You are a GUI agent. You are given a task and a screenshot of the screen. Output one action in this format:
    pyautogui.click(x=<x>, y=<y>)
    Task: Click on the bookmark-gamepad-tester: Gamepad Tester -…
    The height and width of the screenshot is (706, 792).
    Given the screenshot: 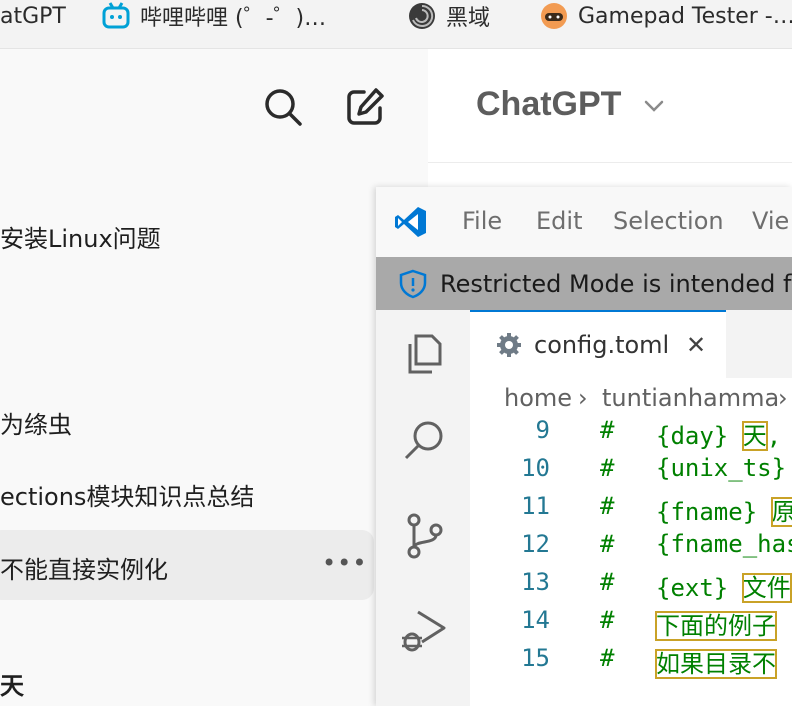 What is the action you would take?
    pyautogui.click(x=666, y=16)
    